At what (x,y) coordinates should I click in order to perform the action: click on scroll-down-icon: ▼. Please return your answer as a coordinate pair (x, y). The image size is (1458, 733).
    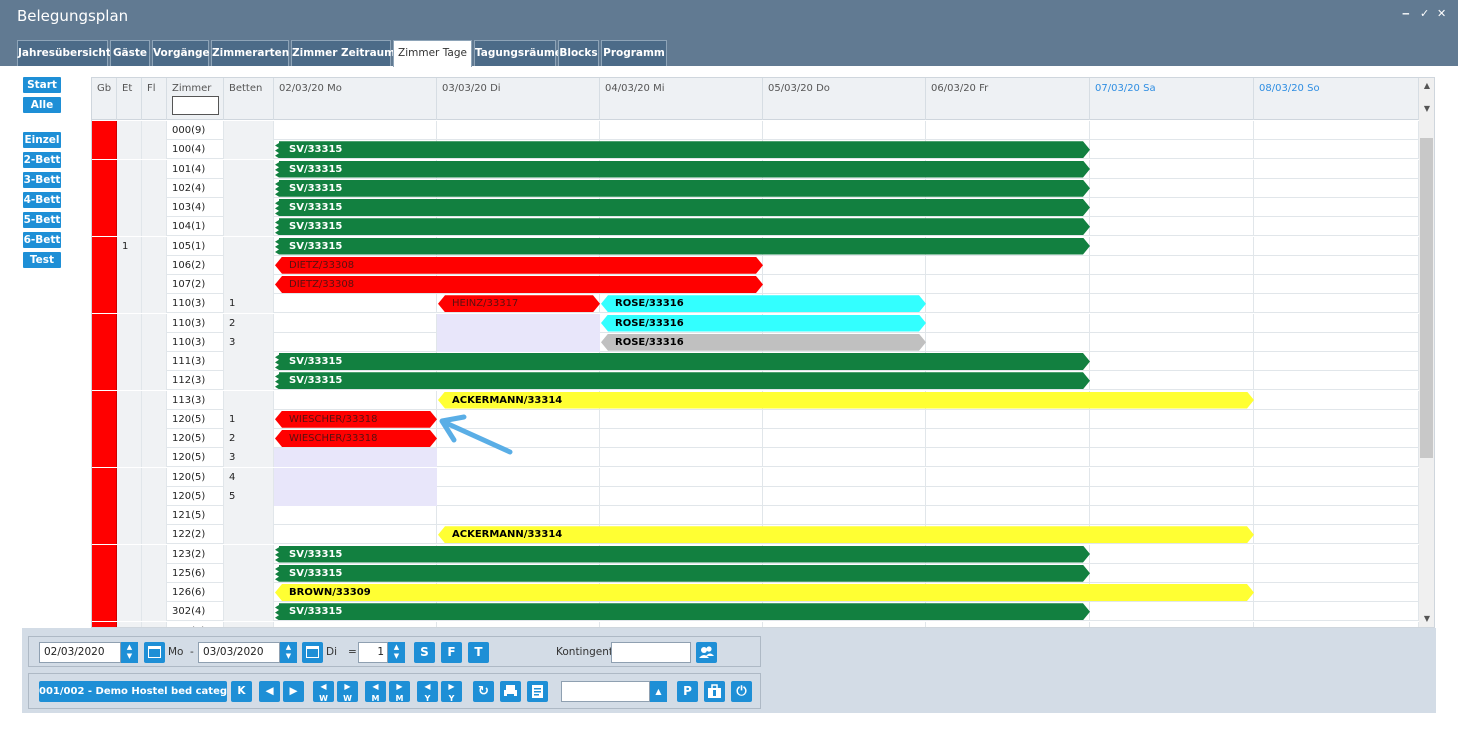
    Looking at the image, I should click on (1426, 618).